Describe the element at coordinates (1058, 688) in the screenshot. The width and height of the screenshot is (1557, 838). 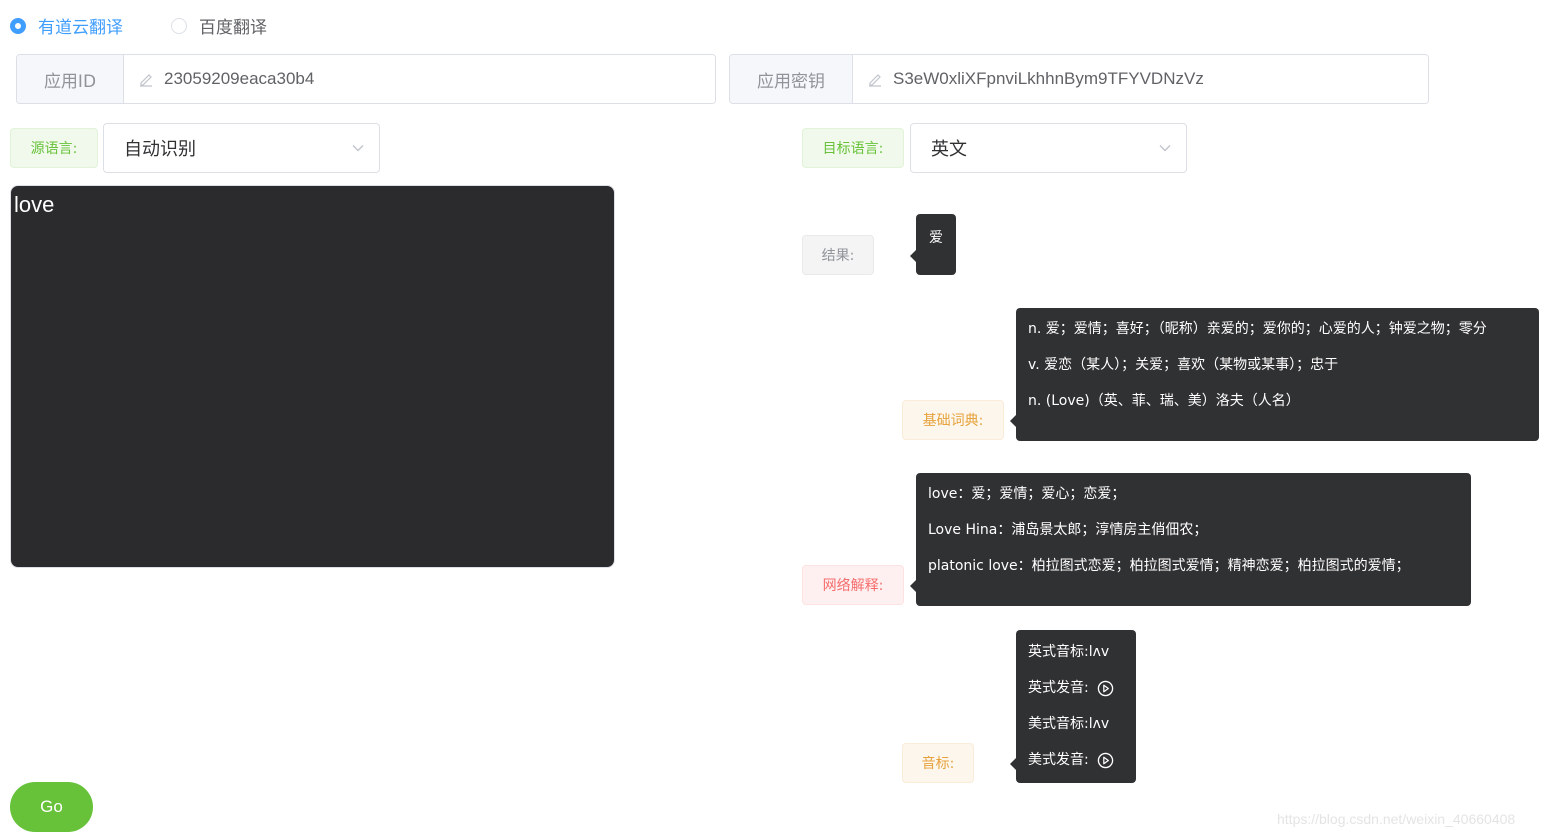
I see `uk-audio-label: 英式发音:` at that location.